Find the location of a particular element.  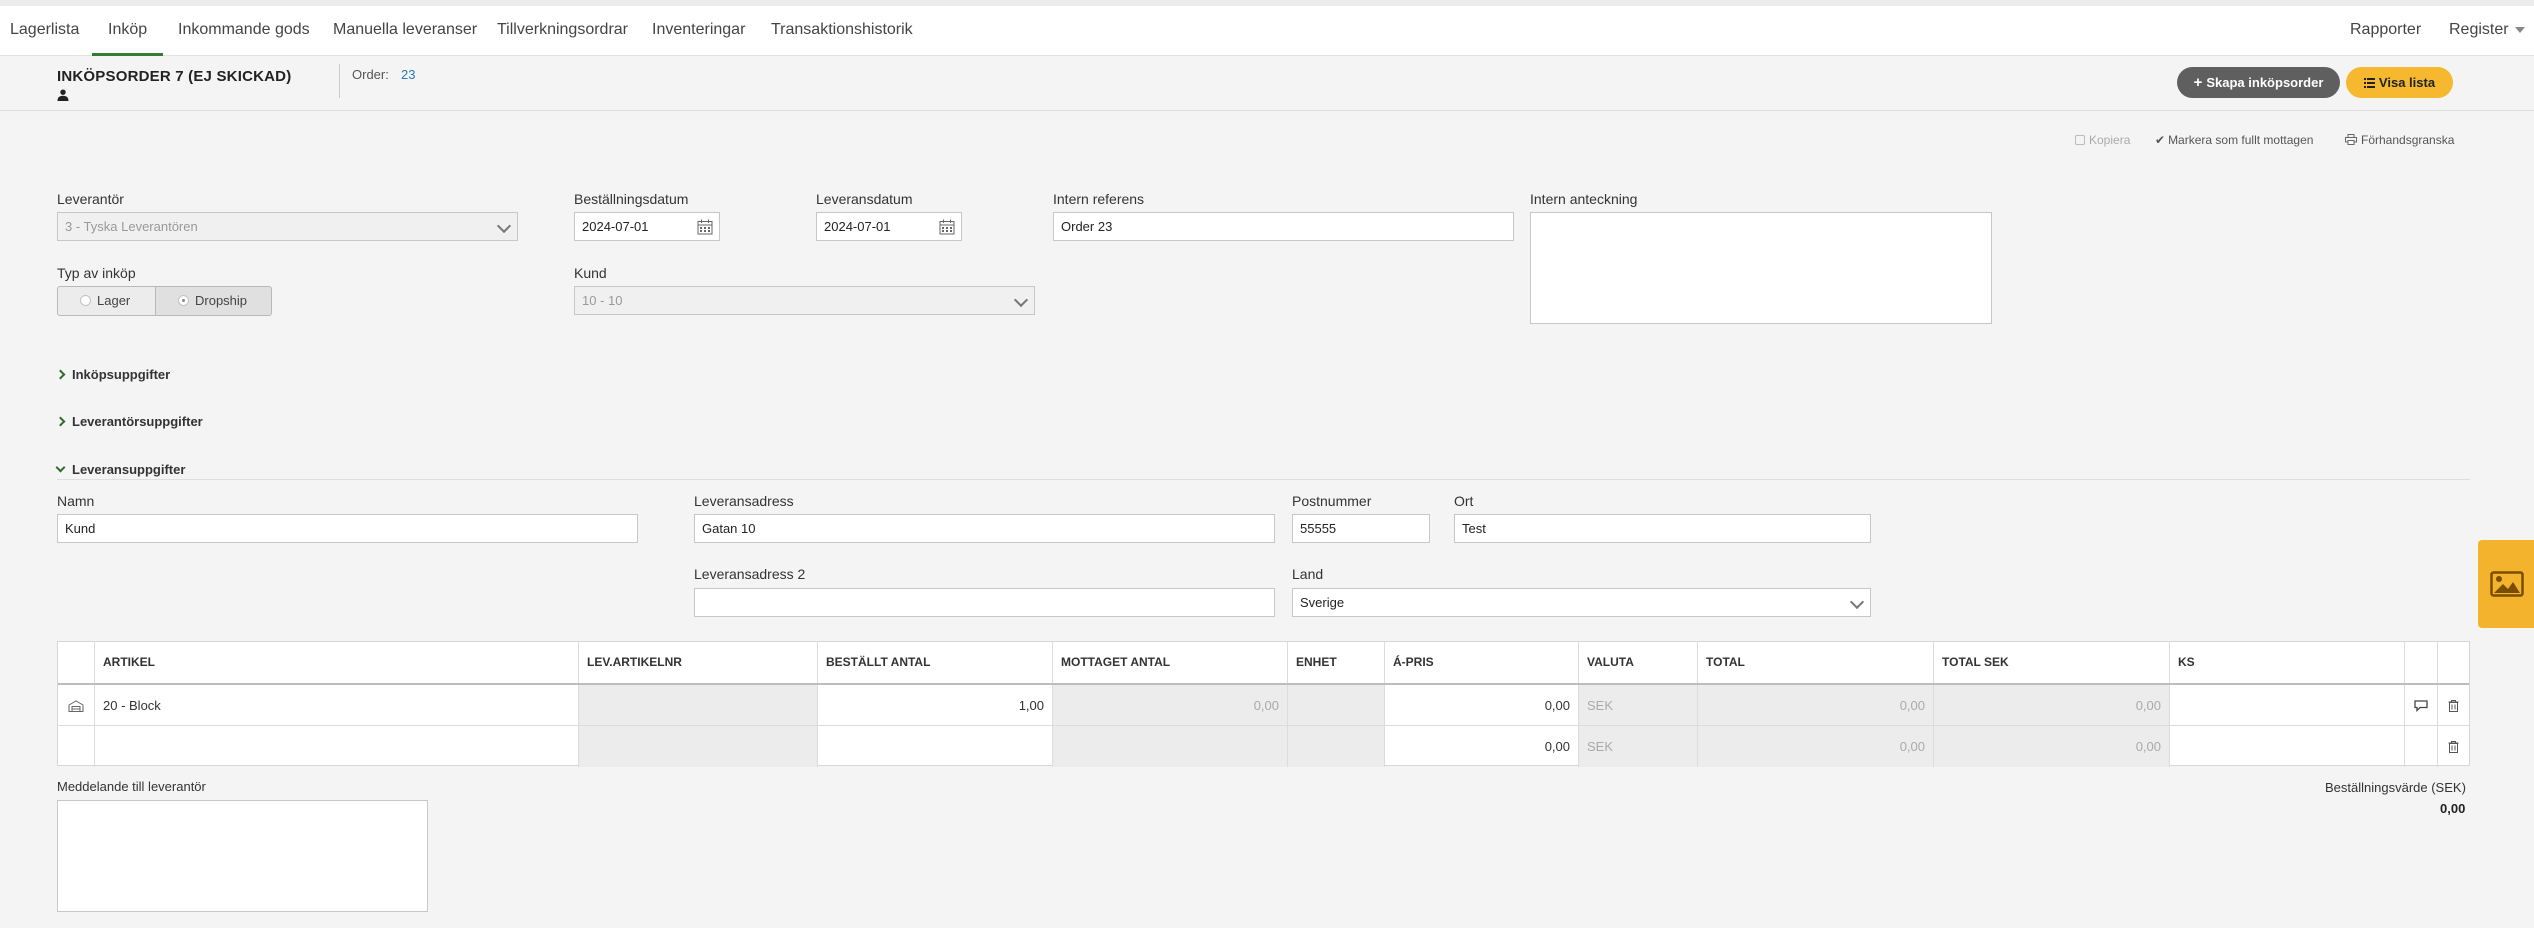

table-cell-ordered is located at coordinates (935, 746).